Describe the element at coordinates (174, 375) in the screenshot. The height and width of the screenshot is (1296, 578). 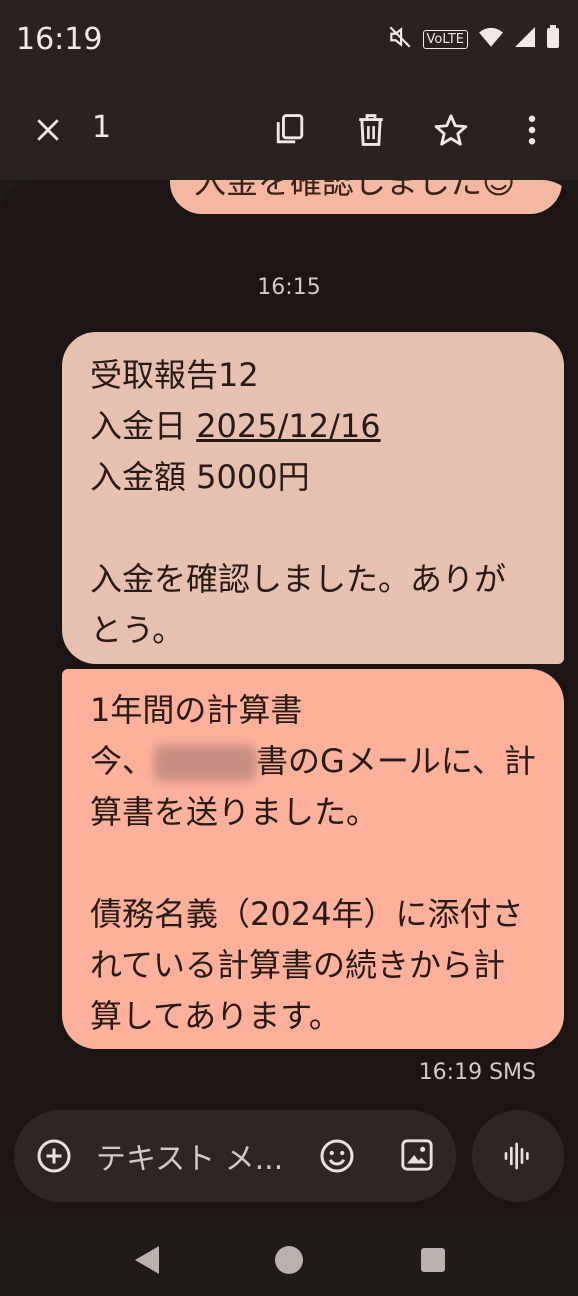
I see `message-line: 受取報告12` at that location.